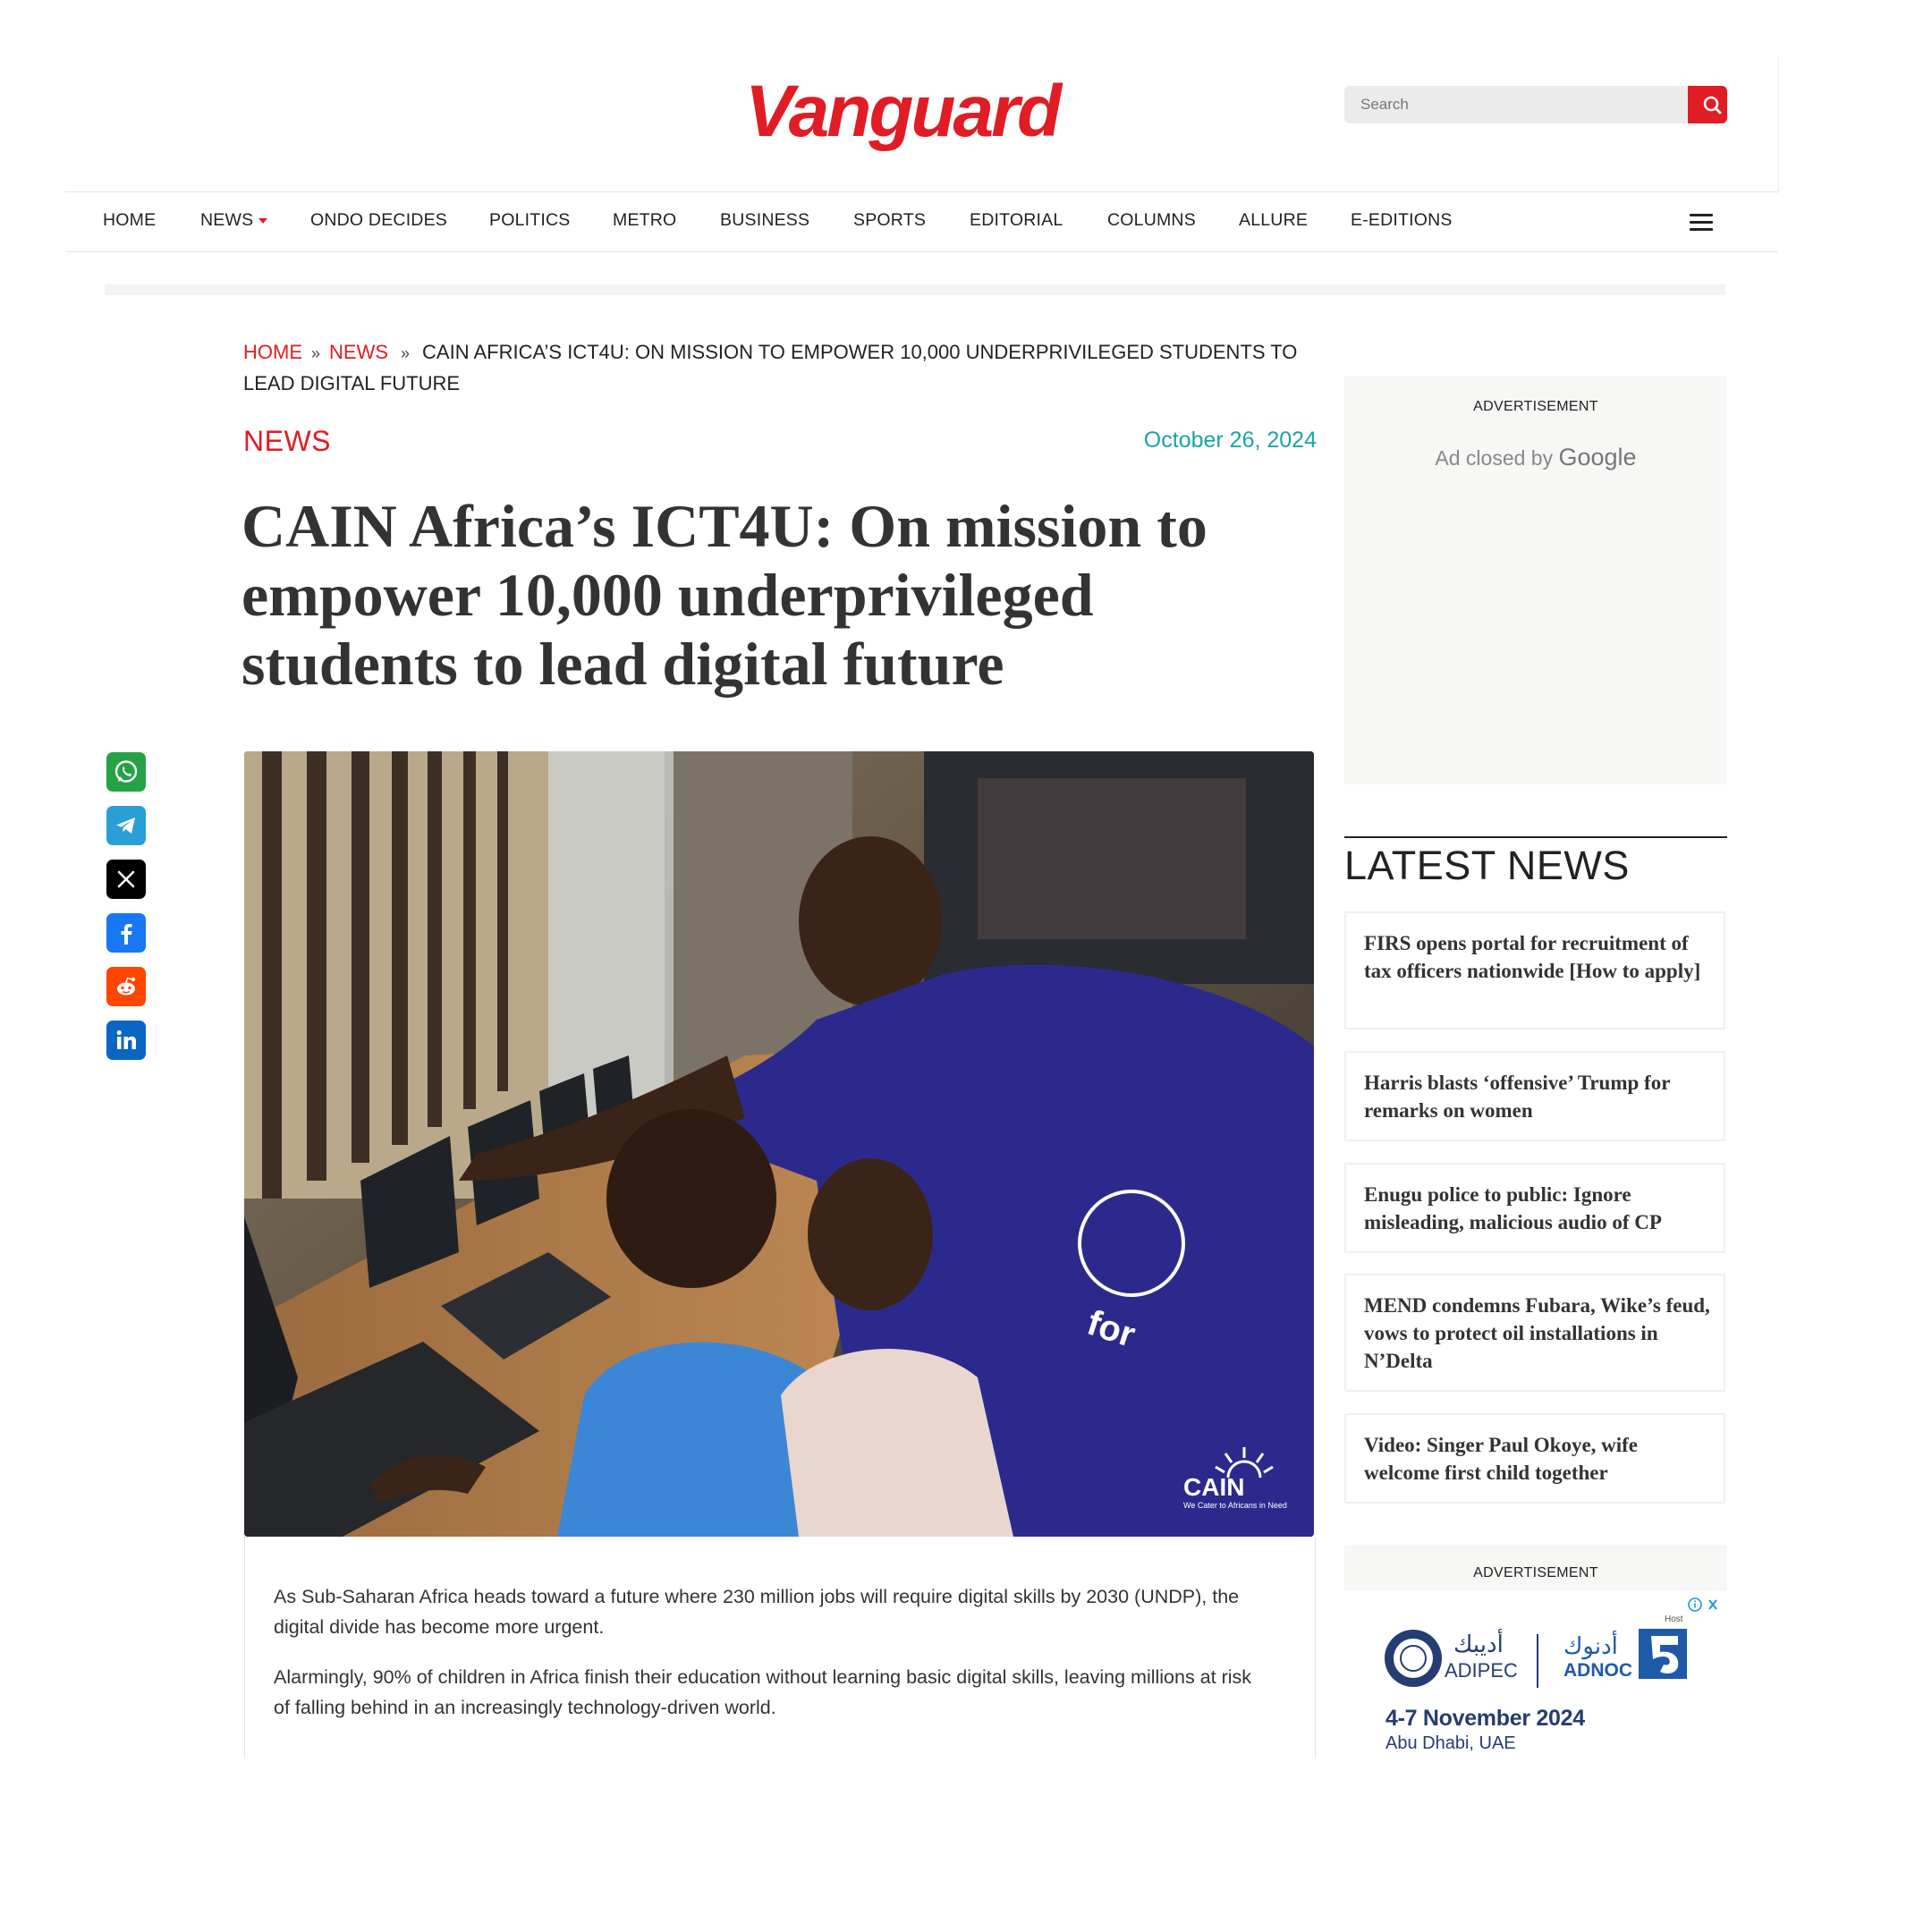 The image size is (1932, 1932). I want to click on adipec-logo-icon, so click(1413, 1658).